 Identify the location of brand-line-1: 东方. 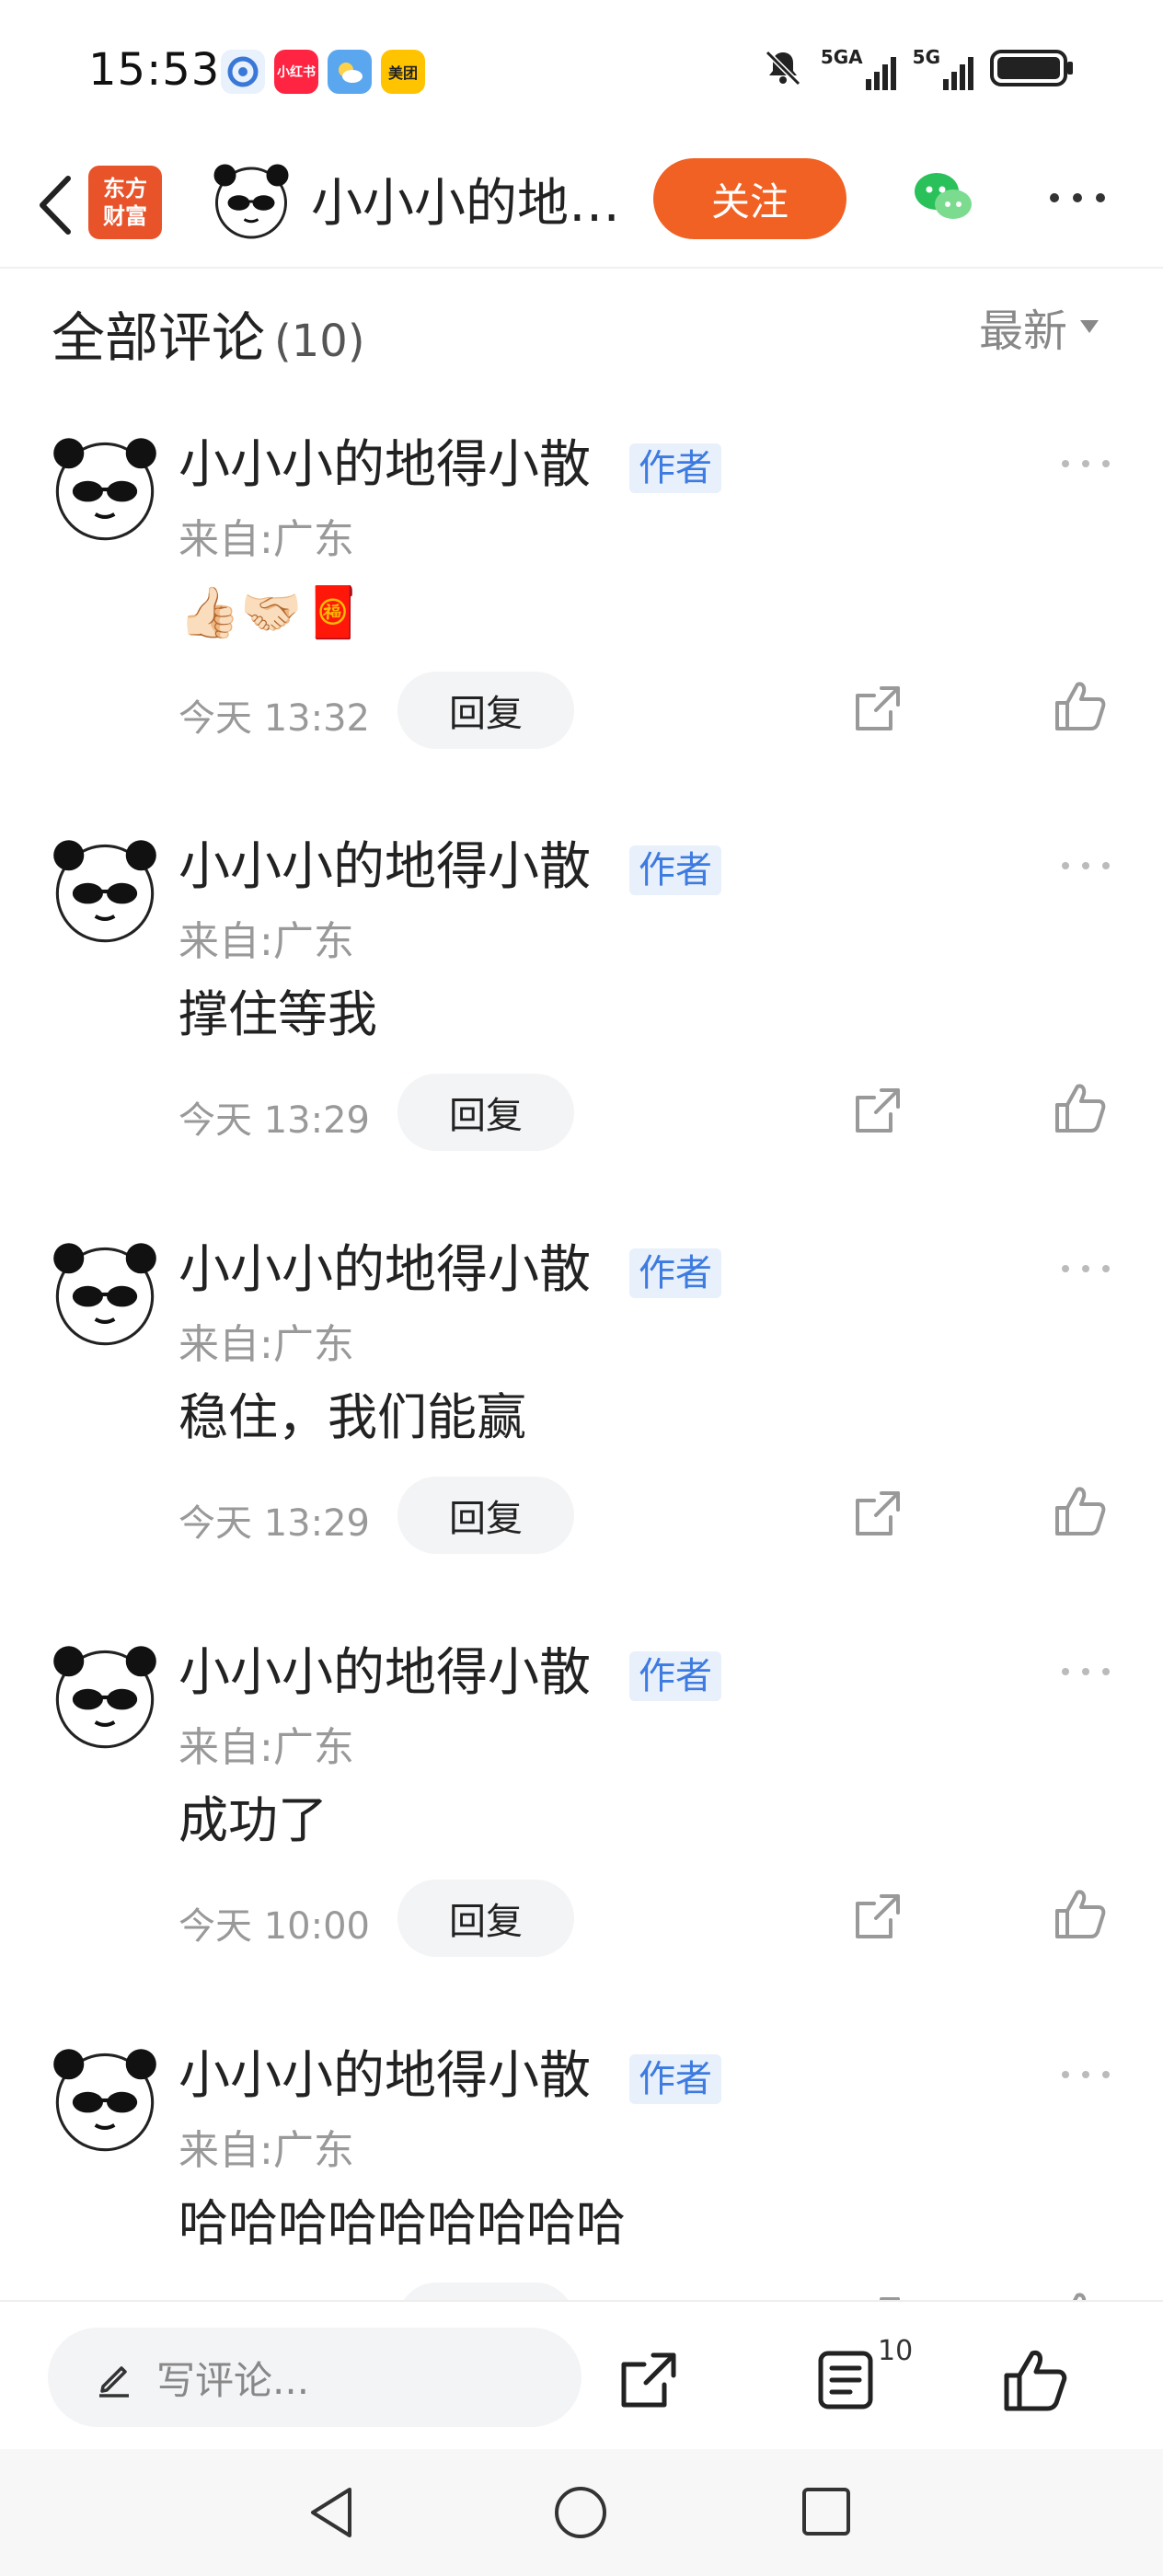
(125, 188).